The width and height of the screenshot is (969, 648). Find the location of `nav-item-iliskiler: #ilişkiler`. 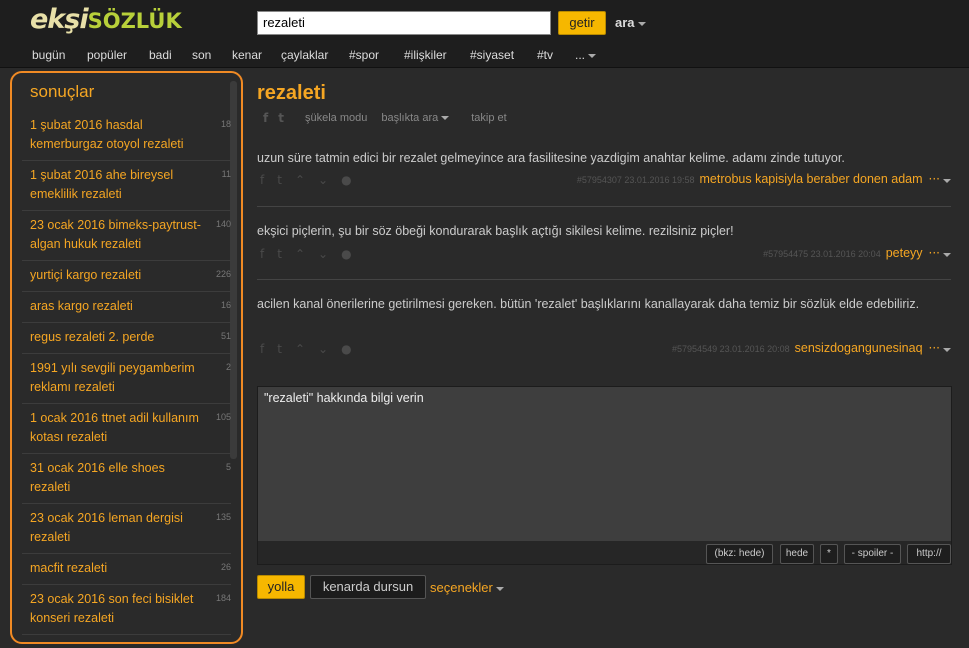

nav-item-iliskiler: #ilişkiler is located at coordinates (425, 55).